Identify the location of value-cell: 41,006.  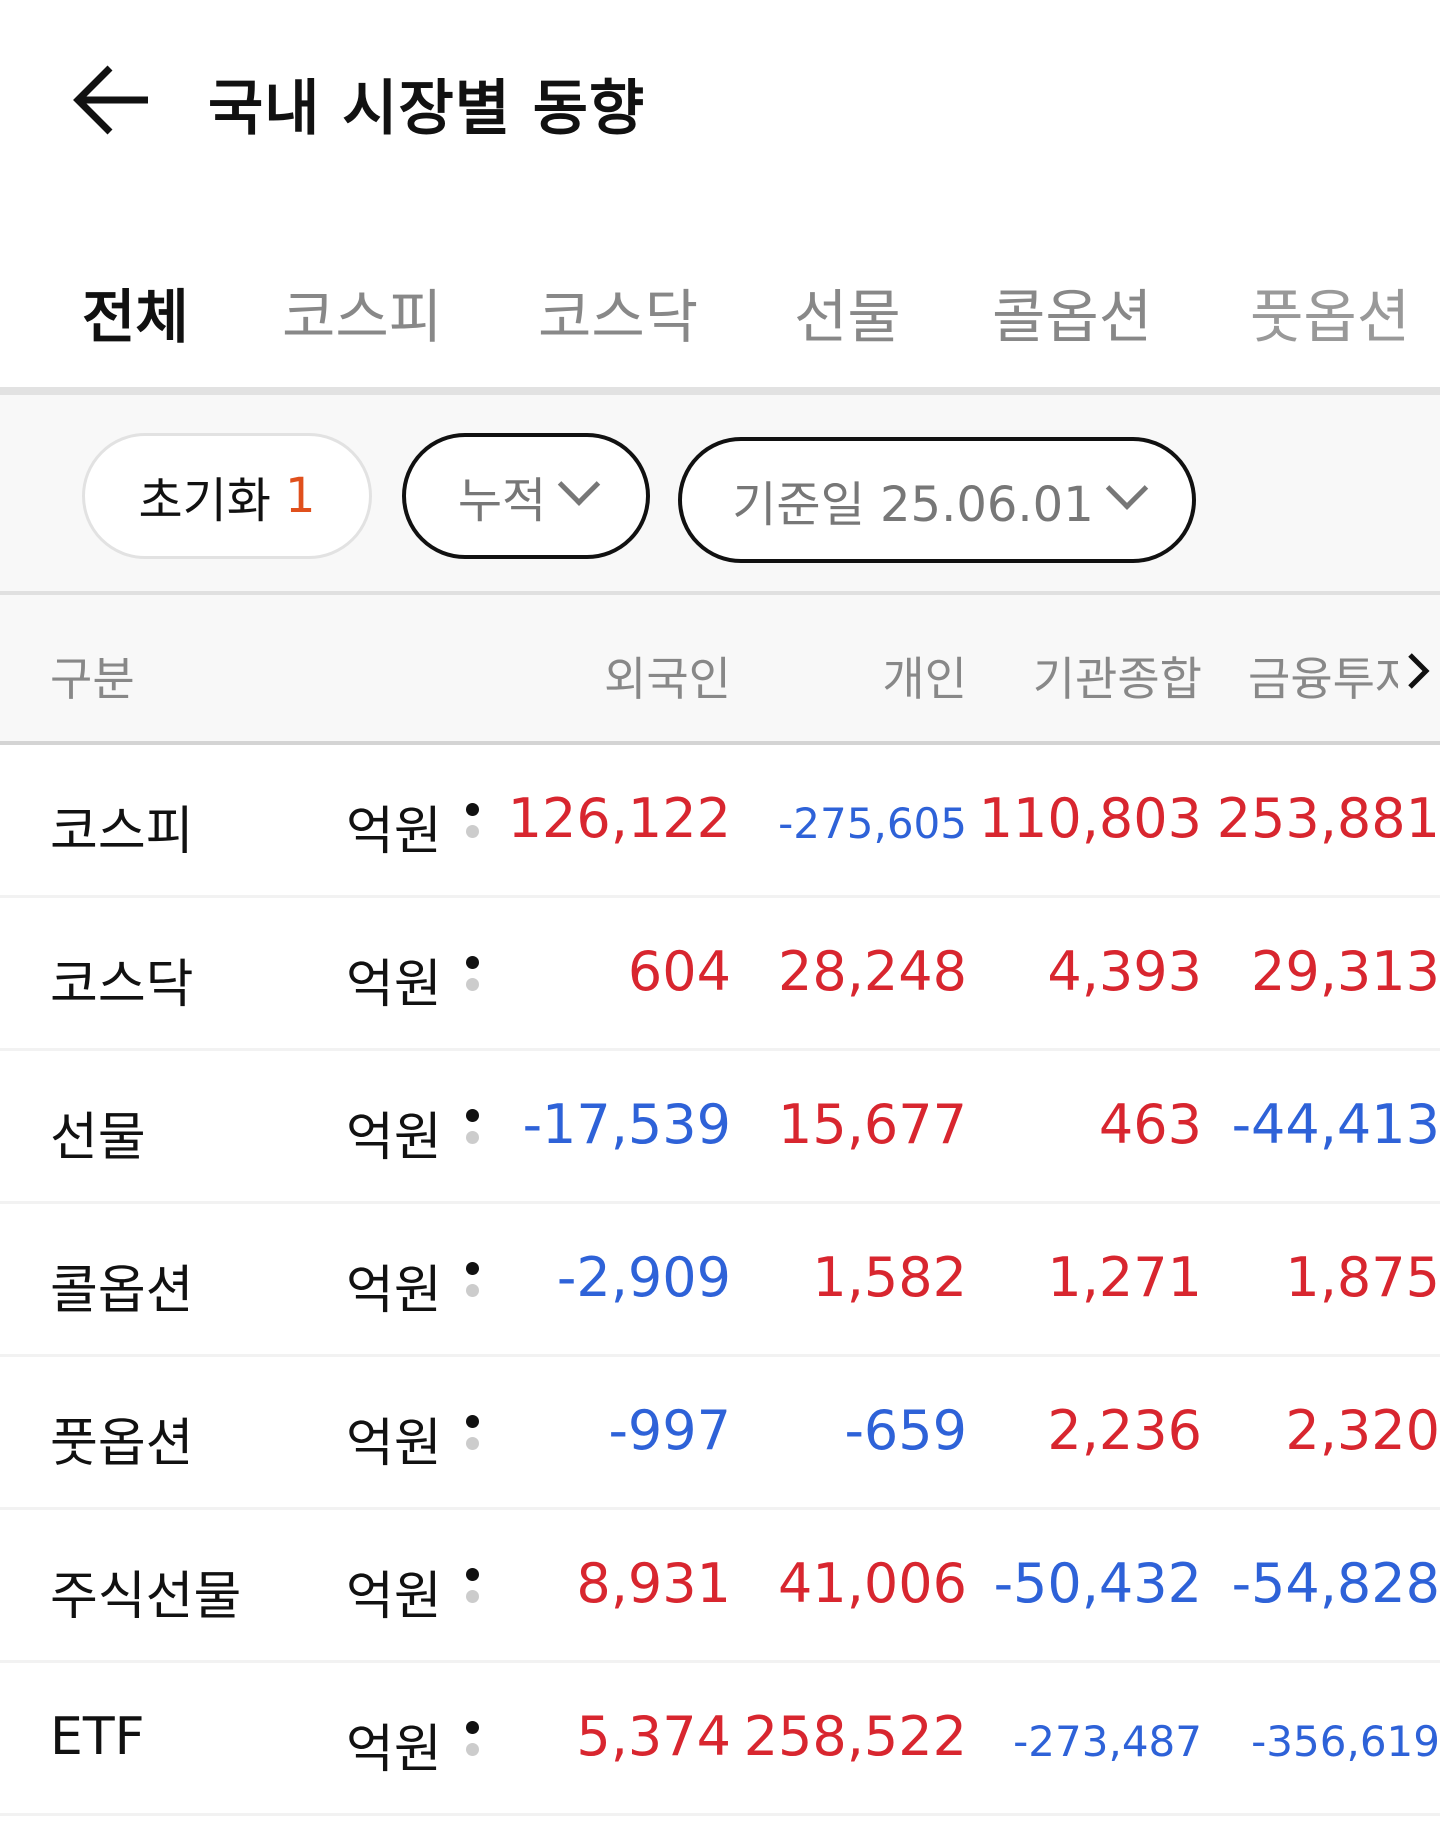
(872, 1583).